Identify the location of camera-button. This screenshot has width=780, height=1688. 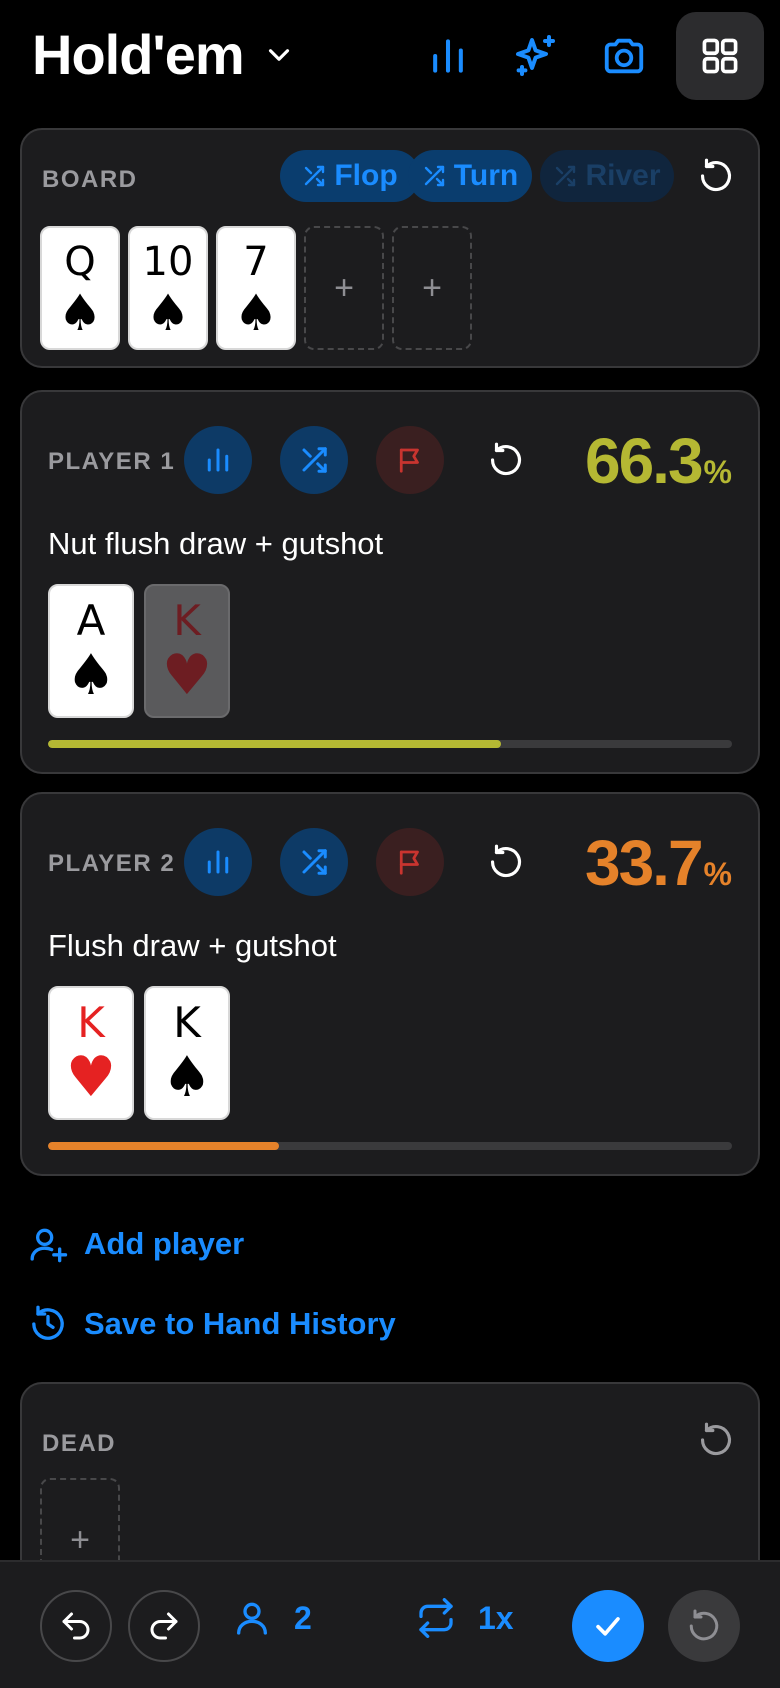
(624, 56).